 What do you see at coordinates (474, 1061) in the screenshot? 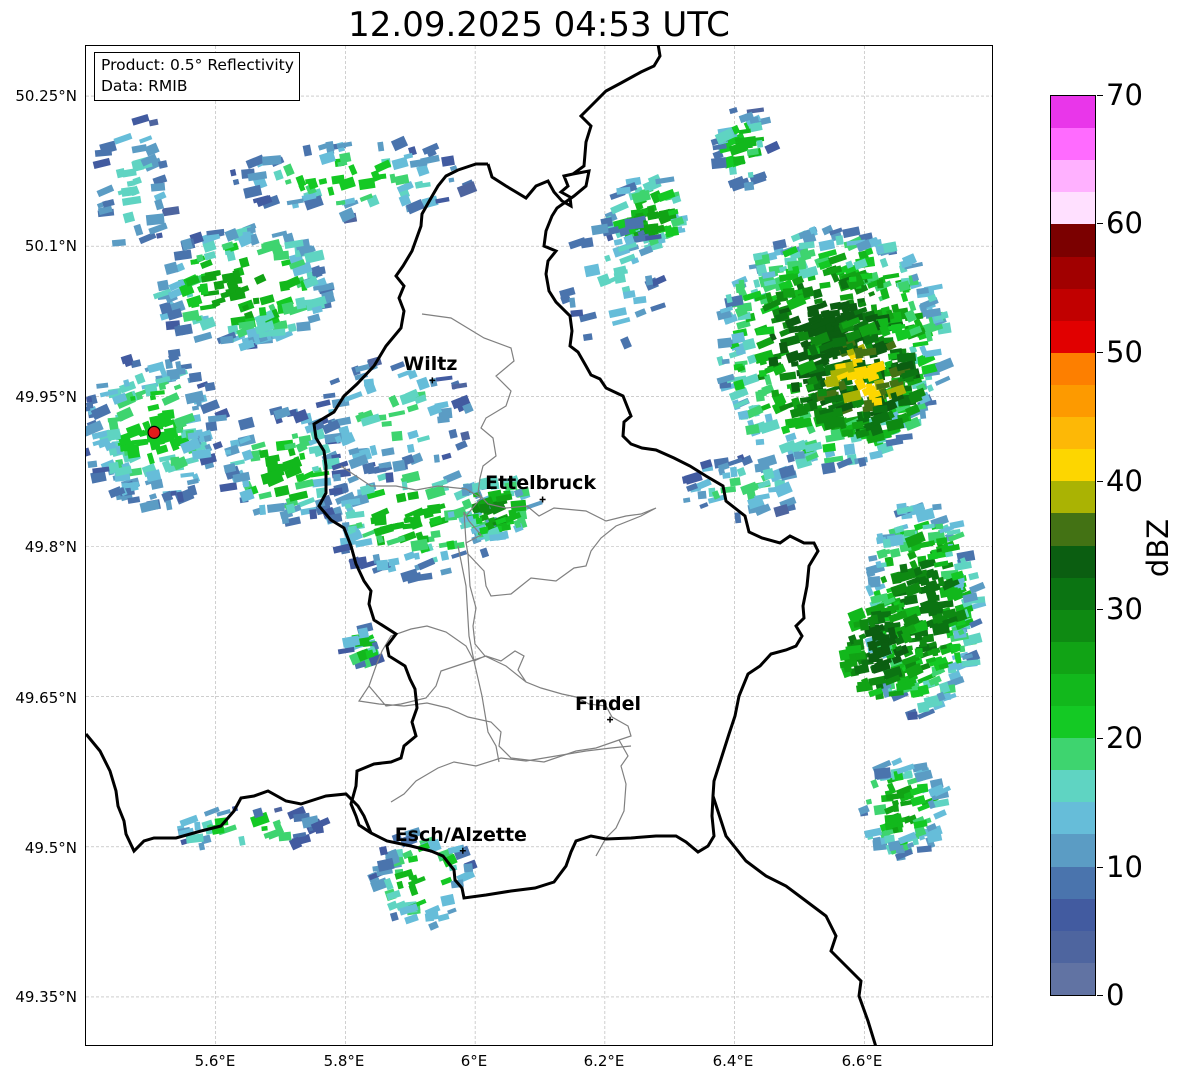
I see `lon-label: 6°E` at bounding box center [474, 1061].